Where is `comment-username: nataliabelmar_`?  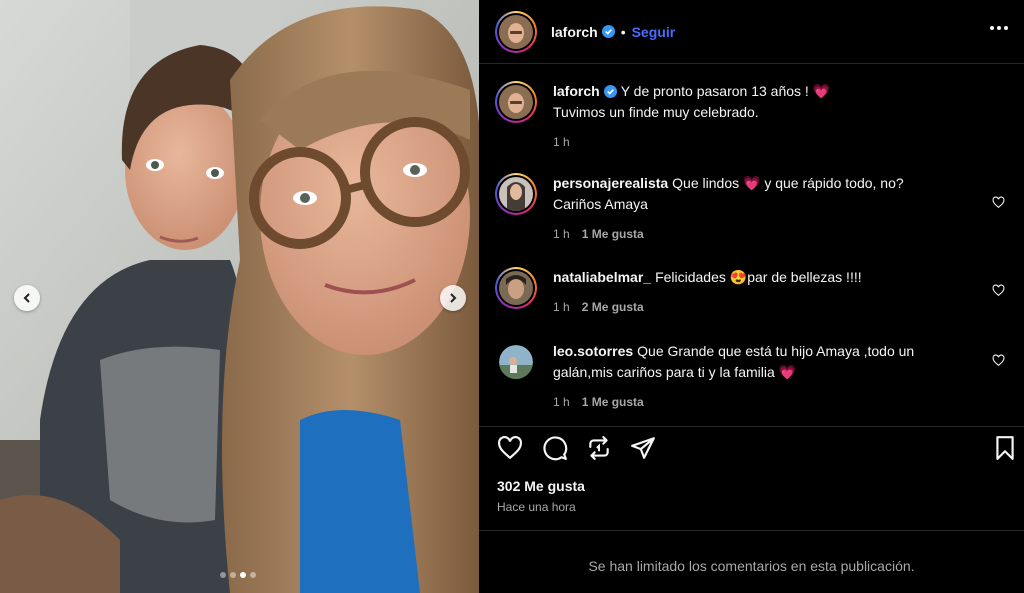
comment-username: nataliabelmar_ is located at coordinates (602, 277).